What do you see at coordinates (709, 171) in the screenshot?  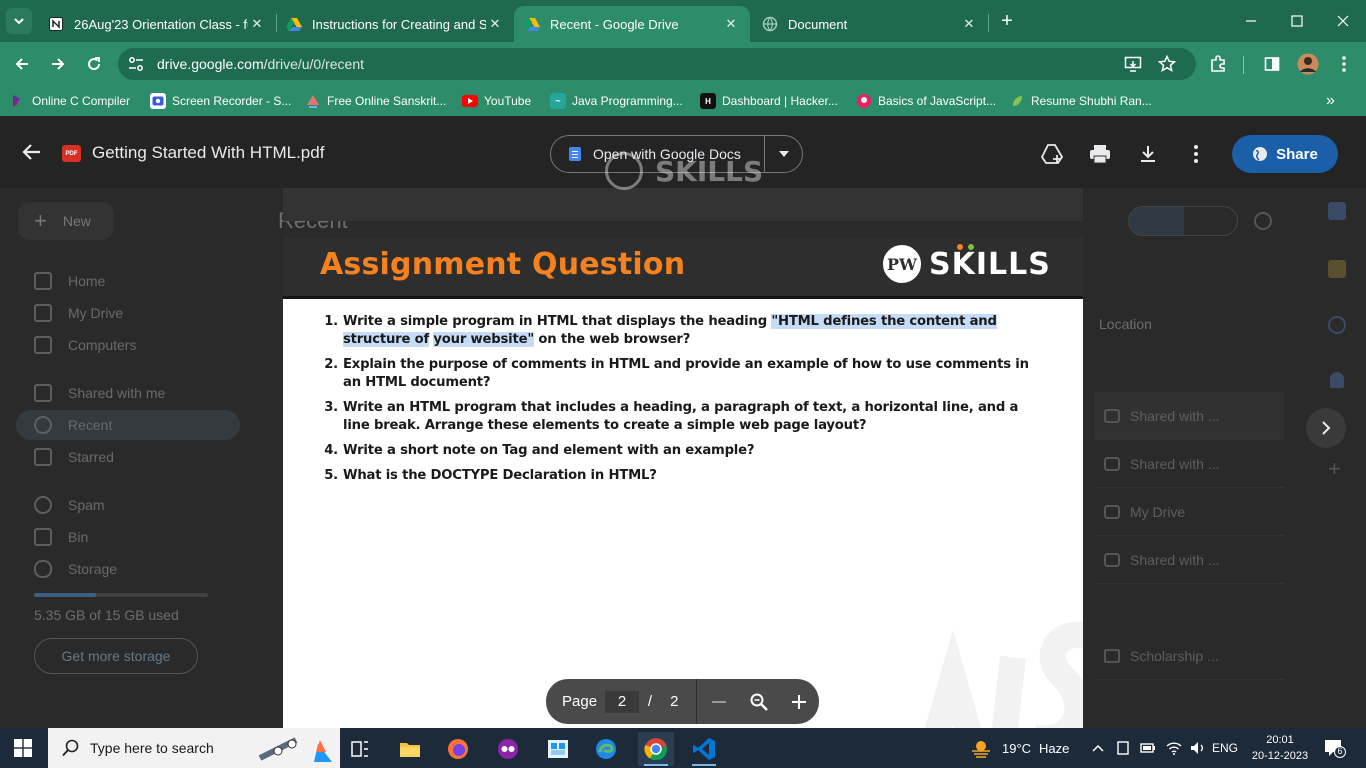 I see `skills-watermark-text: SKILLS` at bounding box center [709, 171].